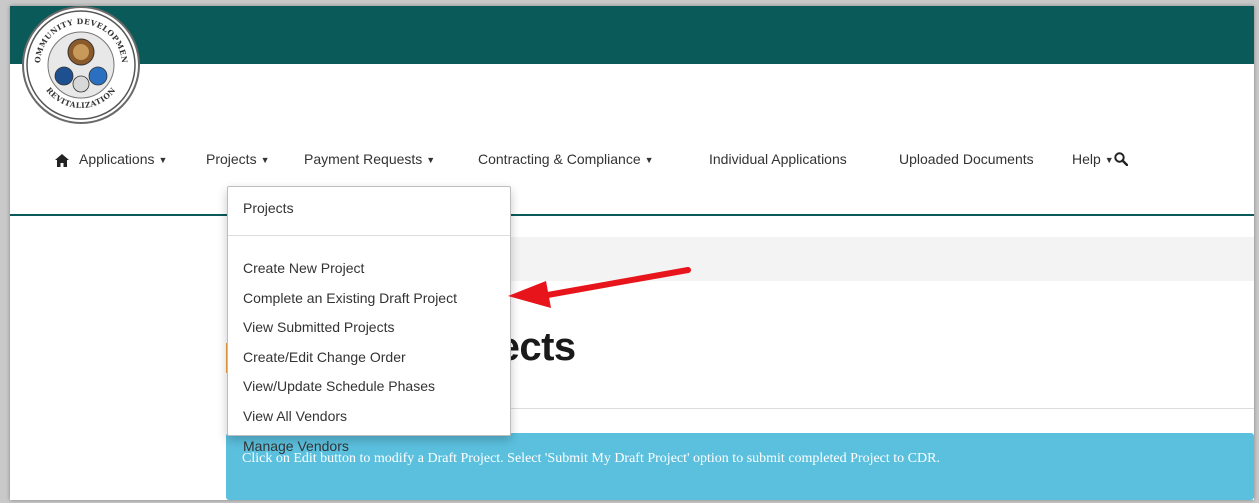  Describe the element at coordinates (268, 208) in the screenshot. I see `projects-menu-header: Projects` at that location.